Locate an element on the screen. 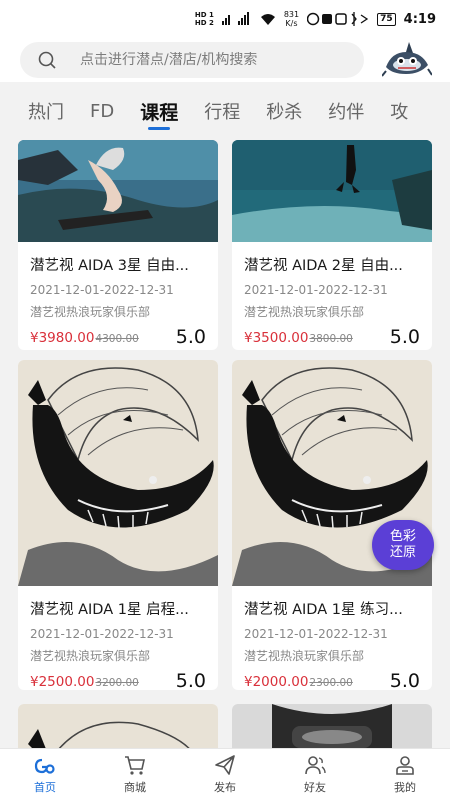  tab-flash-sale: 秒杀 is located at coordinates (284, 111).